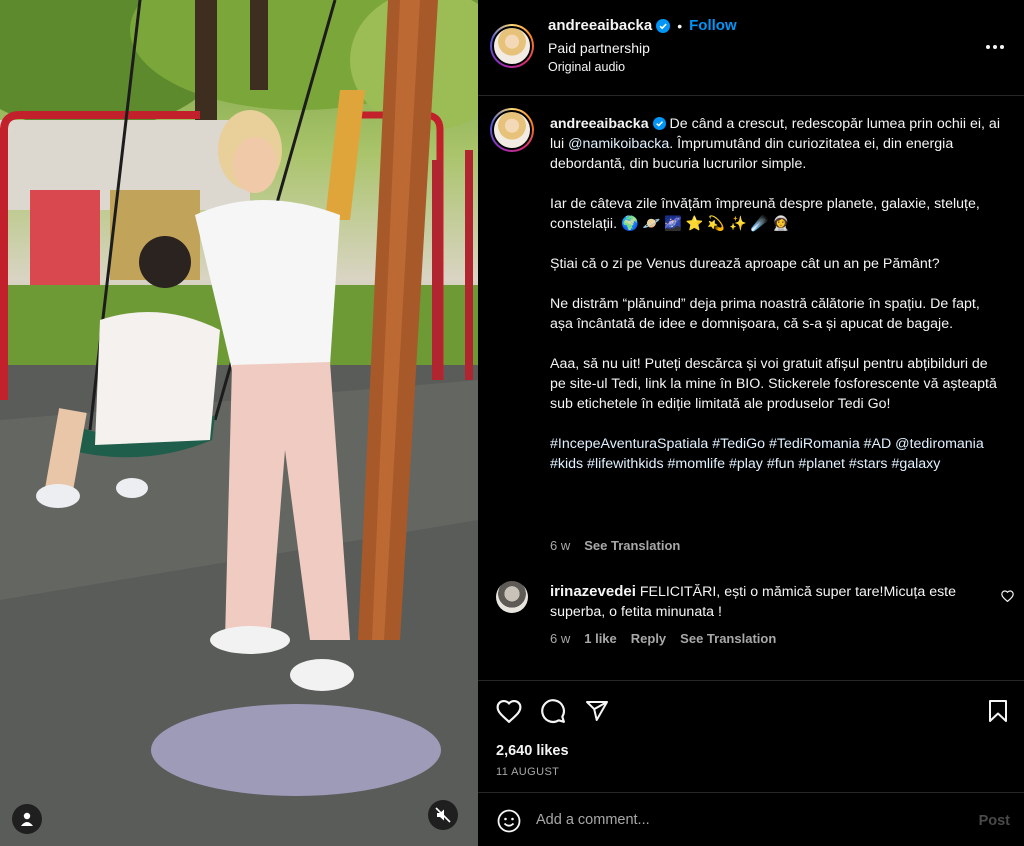 The width and height of the screenshot is (1024, 846). What do you see at coordinates (736, 820) in the screenshot?
I see `comment-input` at bounding box center [736, 820].